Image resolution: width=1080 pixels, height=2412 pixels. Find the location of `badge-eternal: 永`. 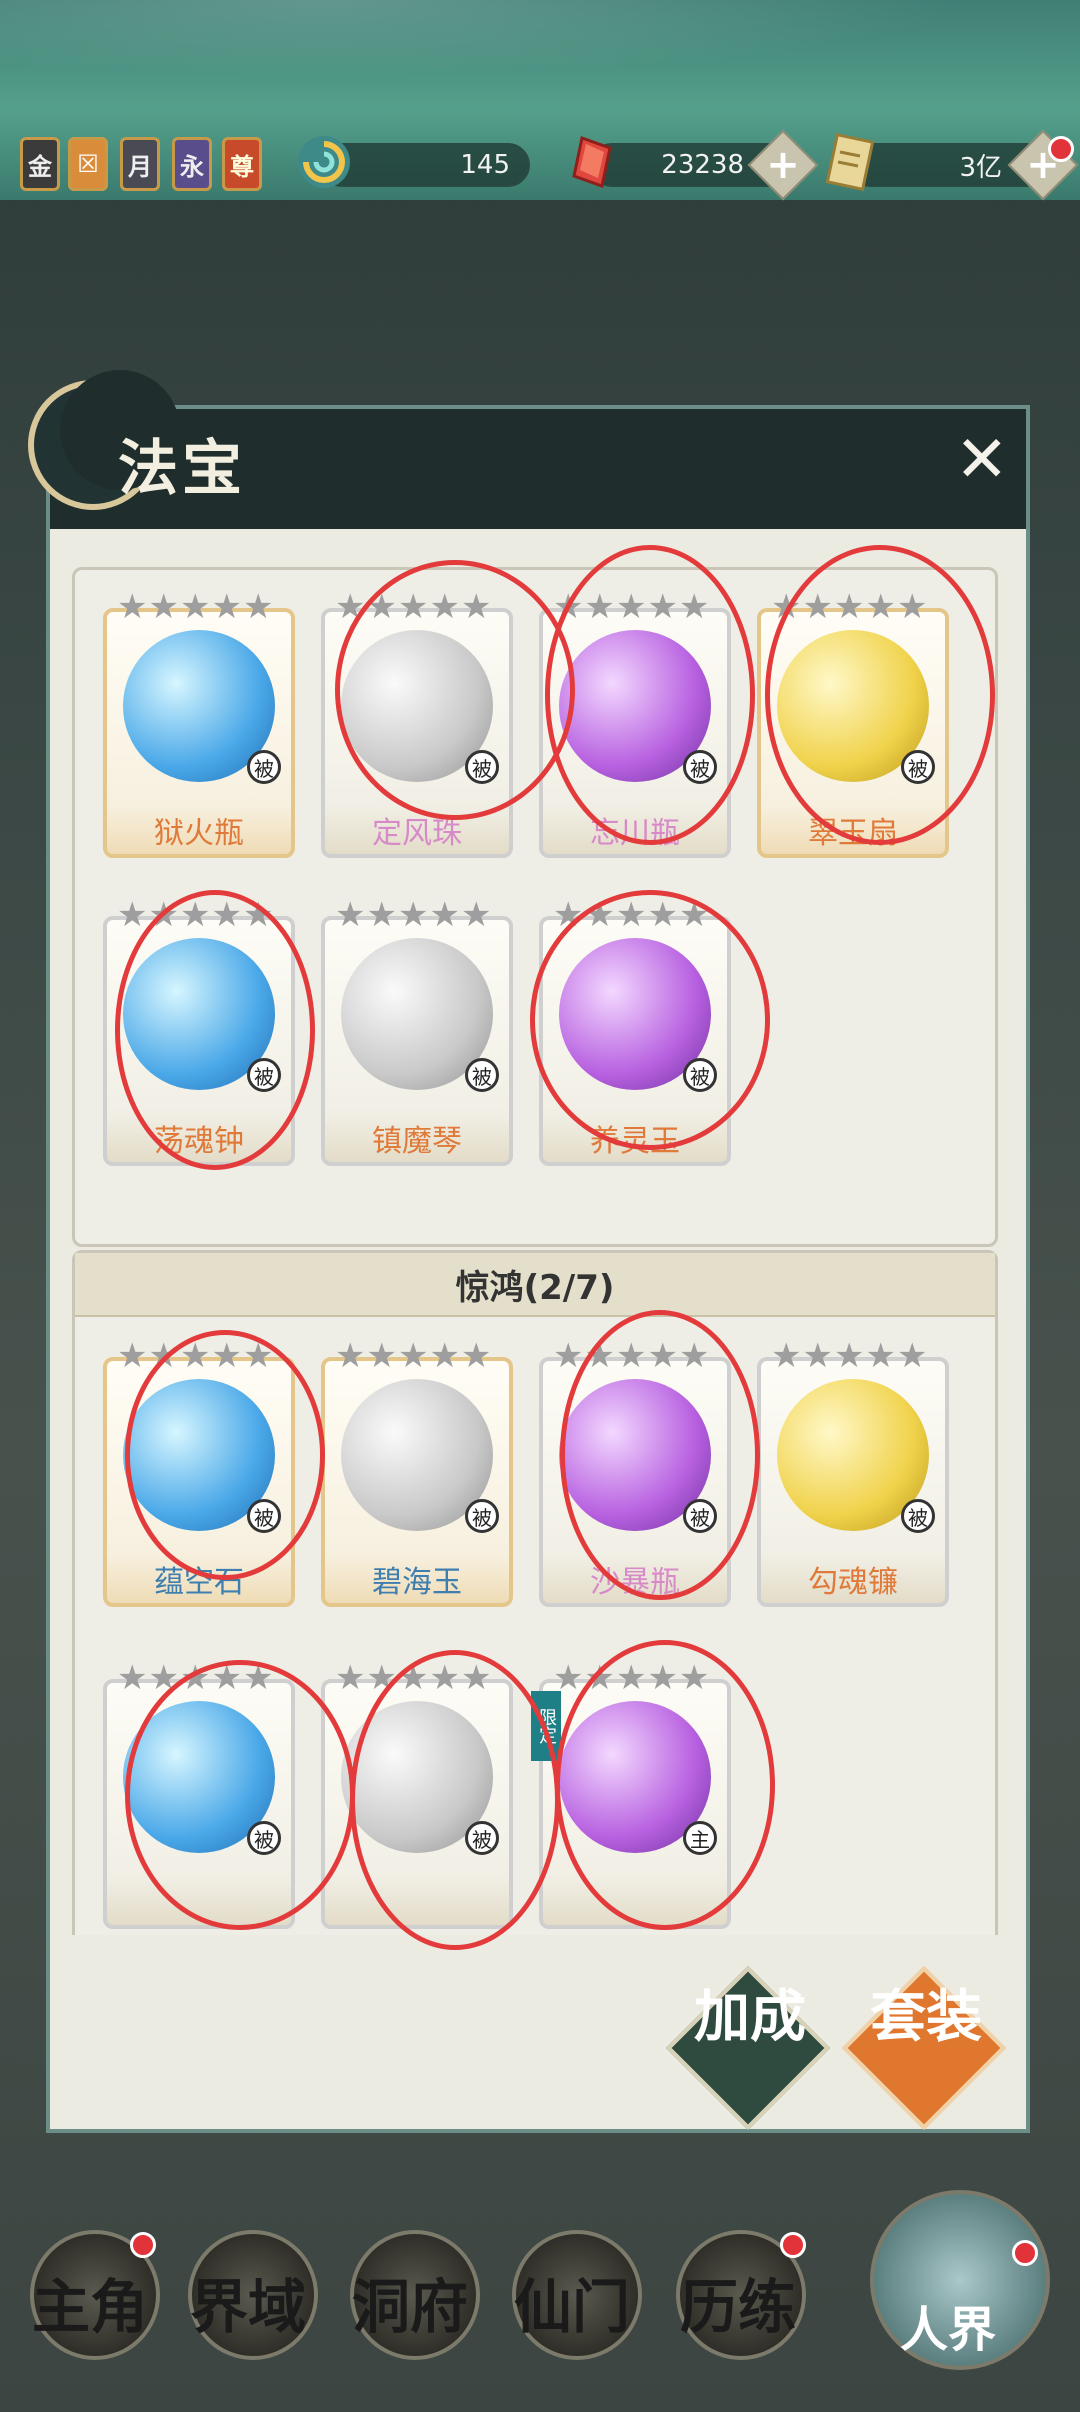

badge-eternal: 永 is located at coordinates (192, 164).